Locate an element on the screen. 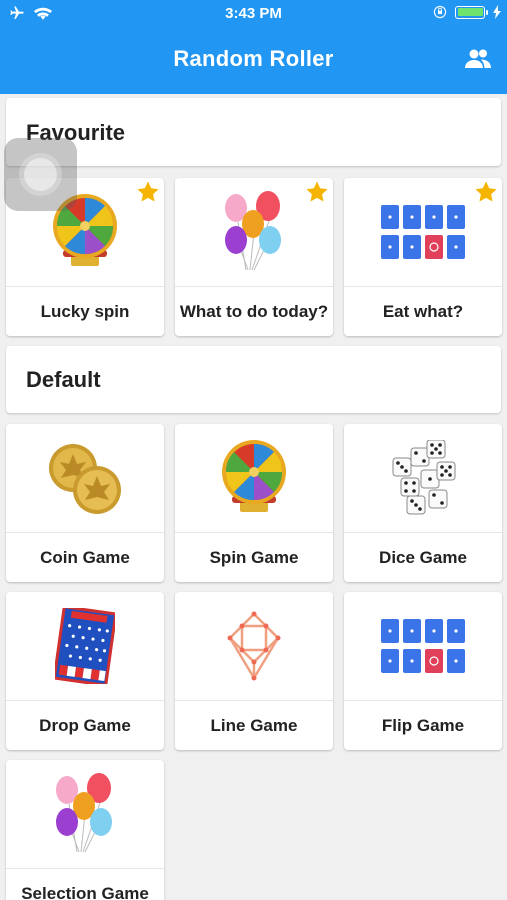  game-card-label: Dice Game is located at coordinates (423, 557).